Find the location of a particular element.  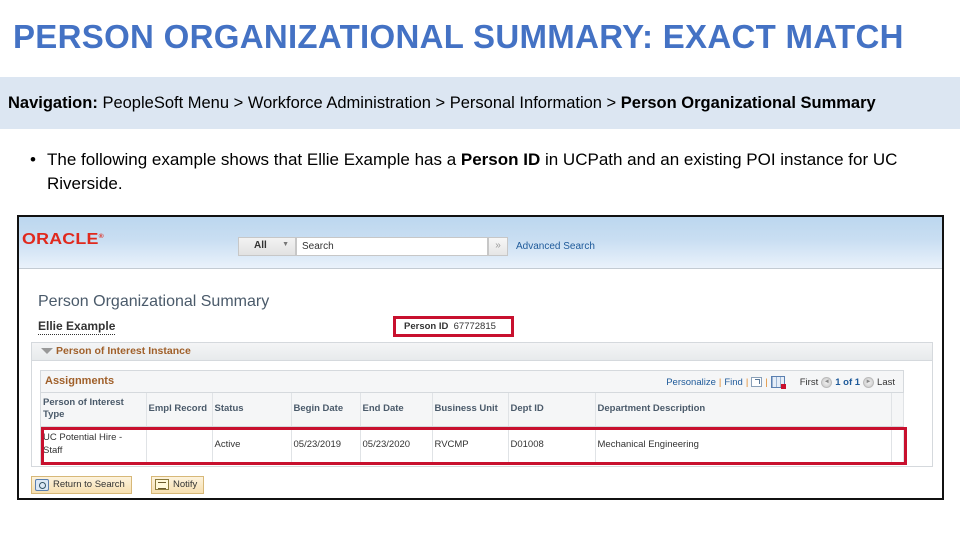

column-header: Business Unit is located at coordinates (470, 410).